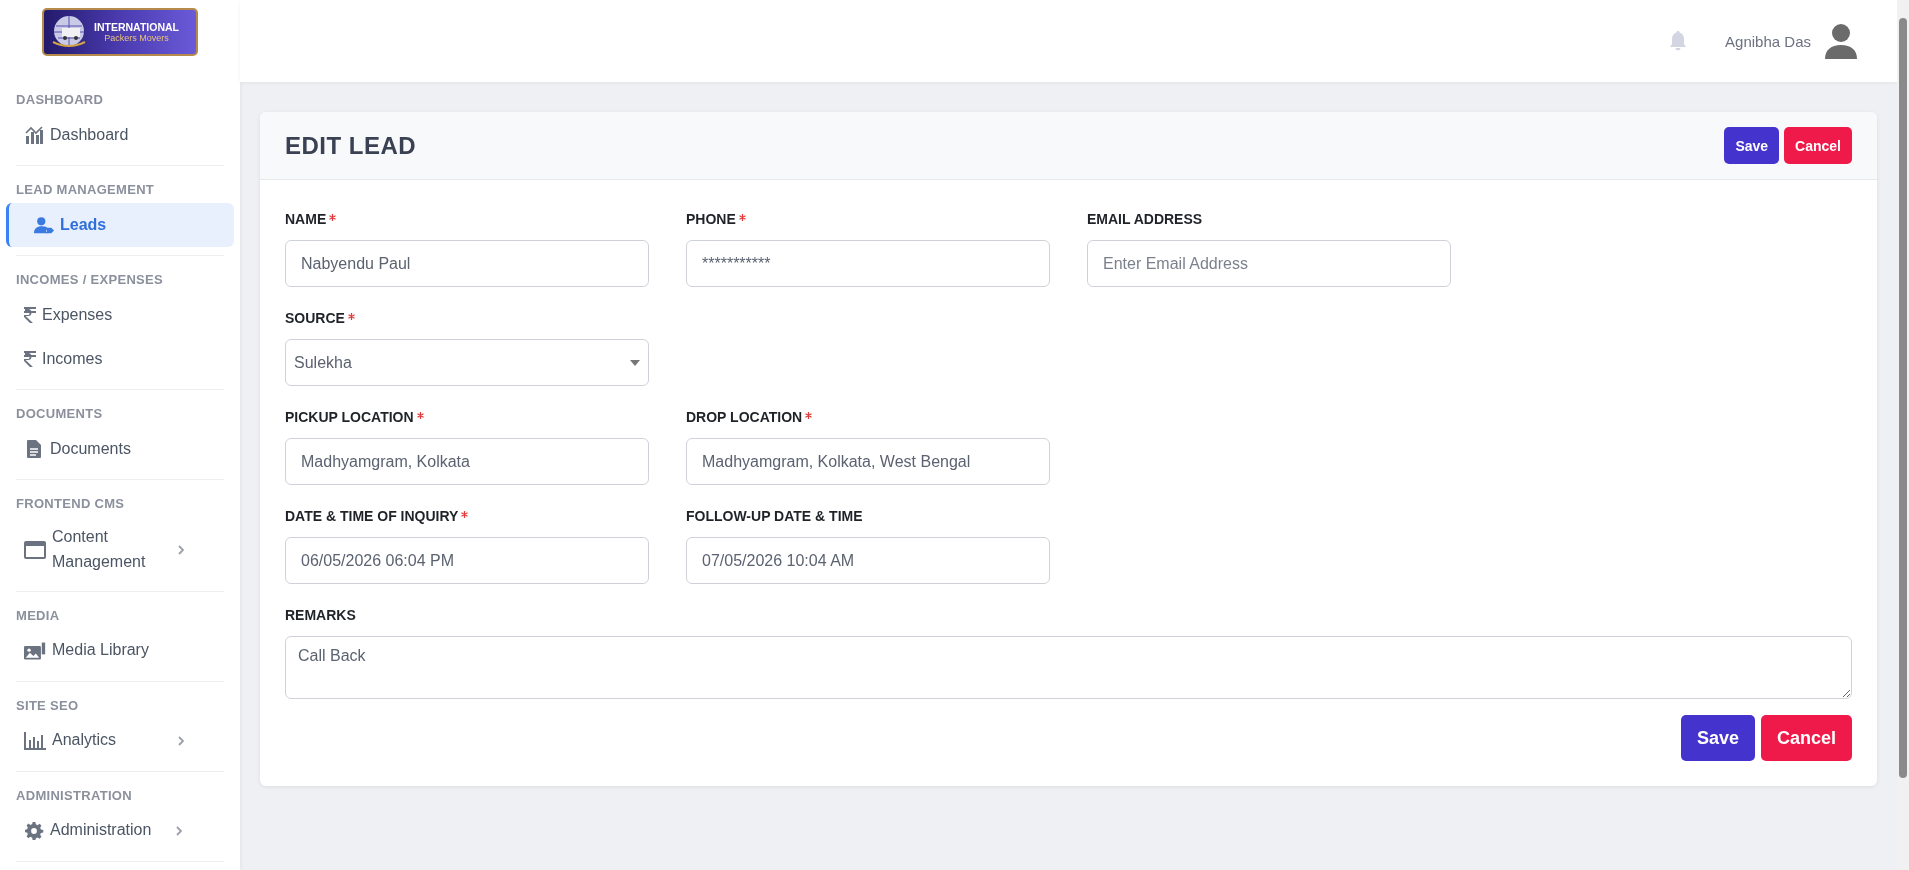  What do you see at coordinates (71, 503) in the screenshot?
I see `section-heading: FRONTEND CMS` at bounding box center [71, 503].